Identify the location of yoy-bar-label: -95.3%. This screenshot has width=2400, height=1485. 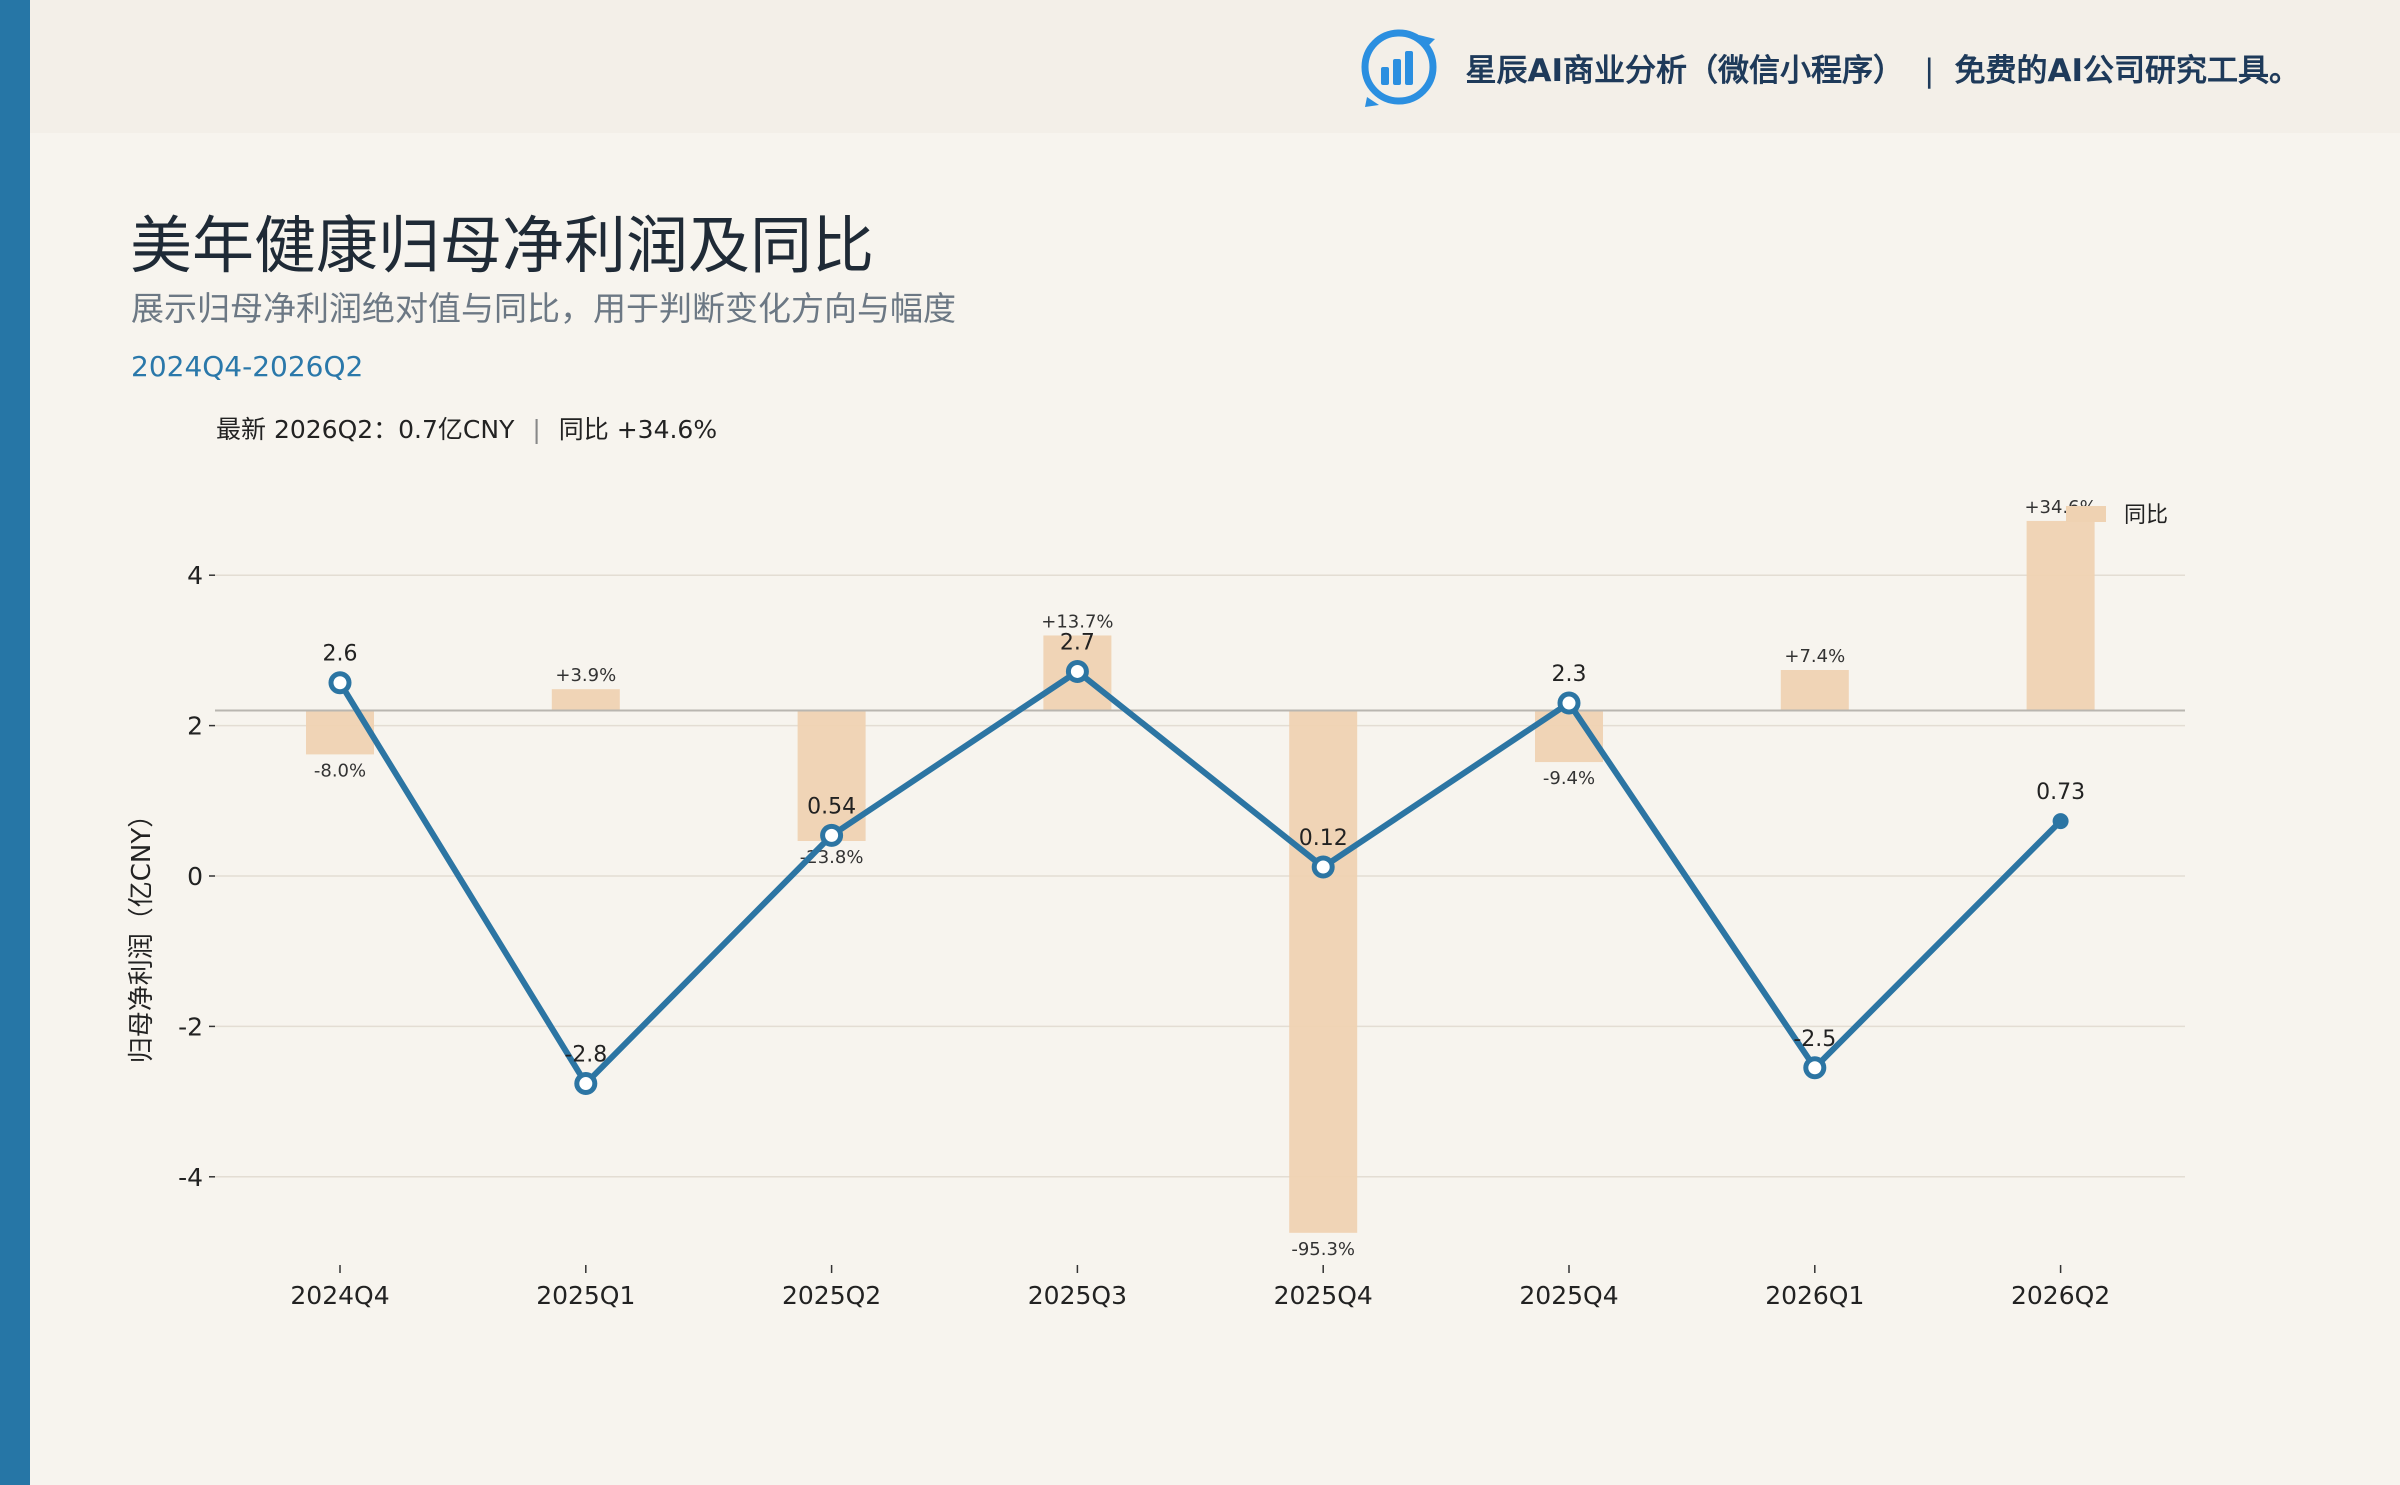
(1323, 1249).